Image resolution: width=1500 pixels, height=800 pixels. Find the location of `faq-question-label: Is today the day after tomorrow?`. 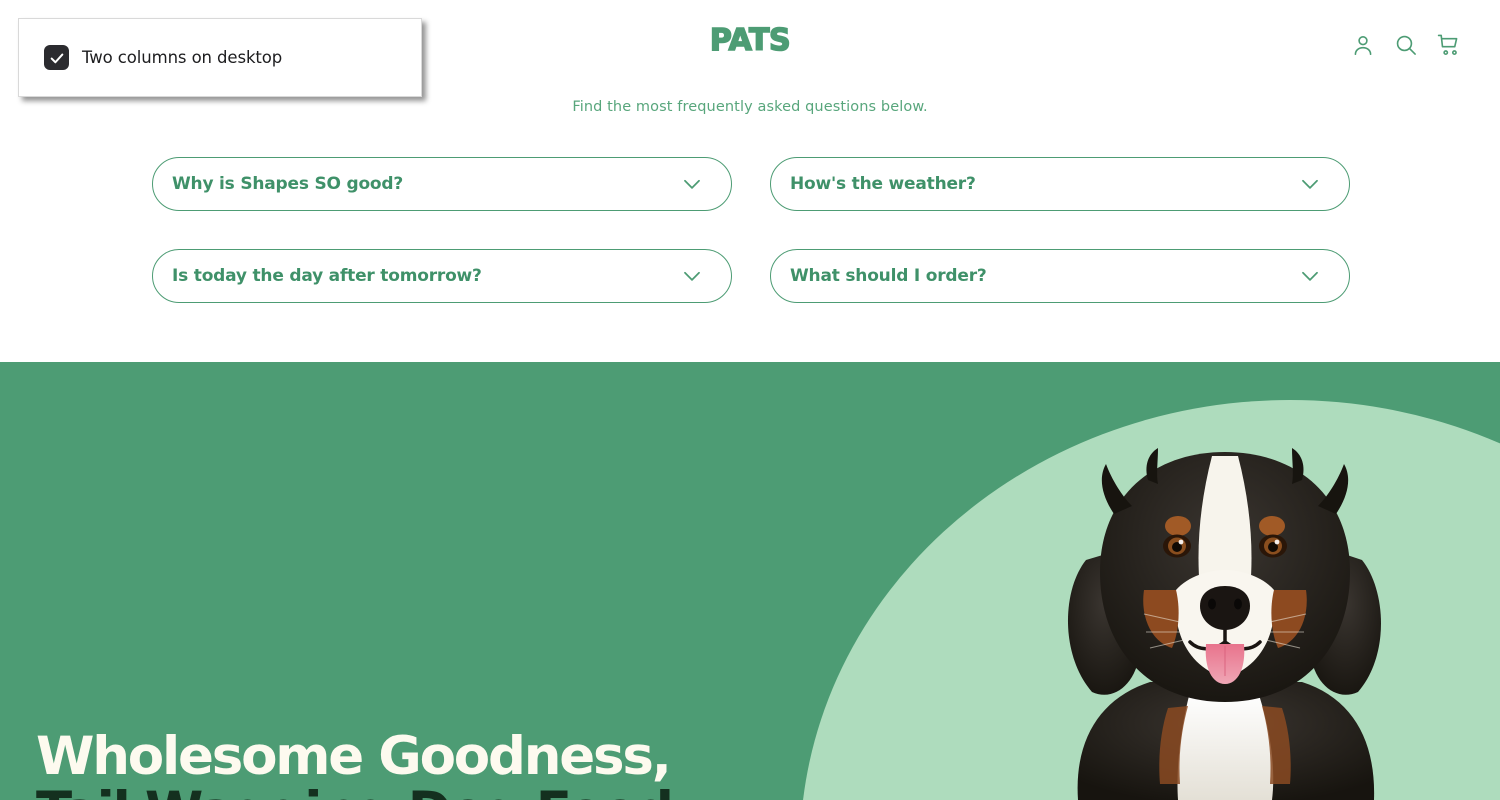

faq-question-label: Is today the day after tomorrow? is located at coordinates (327, 276).